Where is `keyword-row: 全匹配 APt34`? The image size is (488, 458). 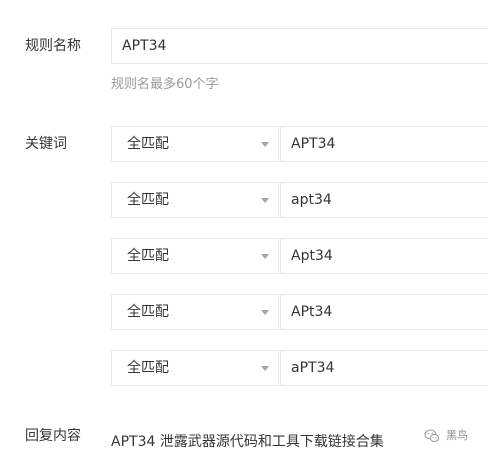
keyword-row: 全匹配 APt34 is located at coordinates (299, 312).